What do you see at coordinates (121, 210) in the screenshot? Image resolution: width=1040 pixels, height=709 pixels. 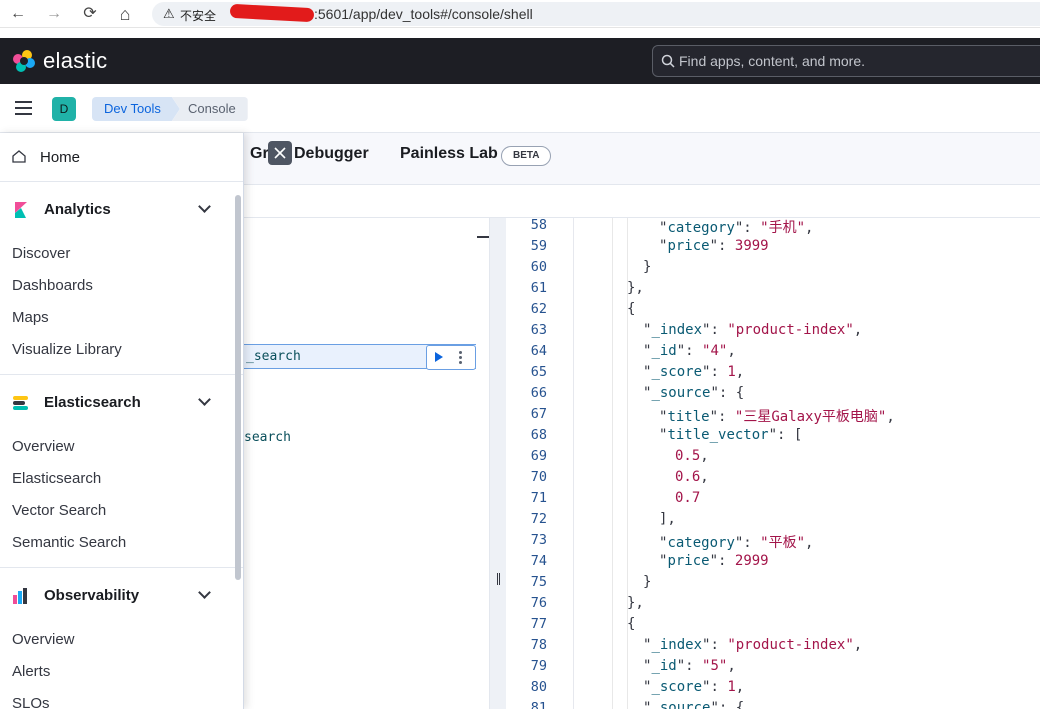 I see `nav-group-analytics: Analytics` at bounding box center [121, 210].